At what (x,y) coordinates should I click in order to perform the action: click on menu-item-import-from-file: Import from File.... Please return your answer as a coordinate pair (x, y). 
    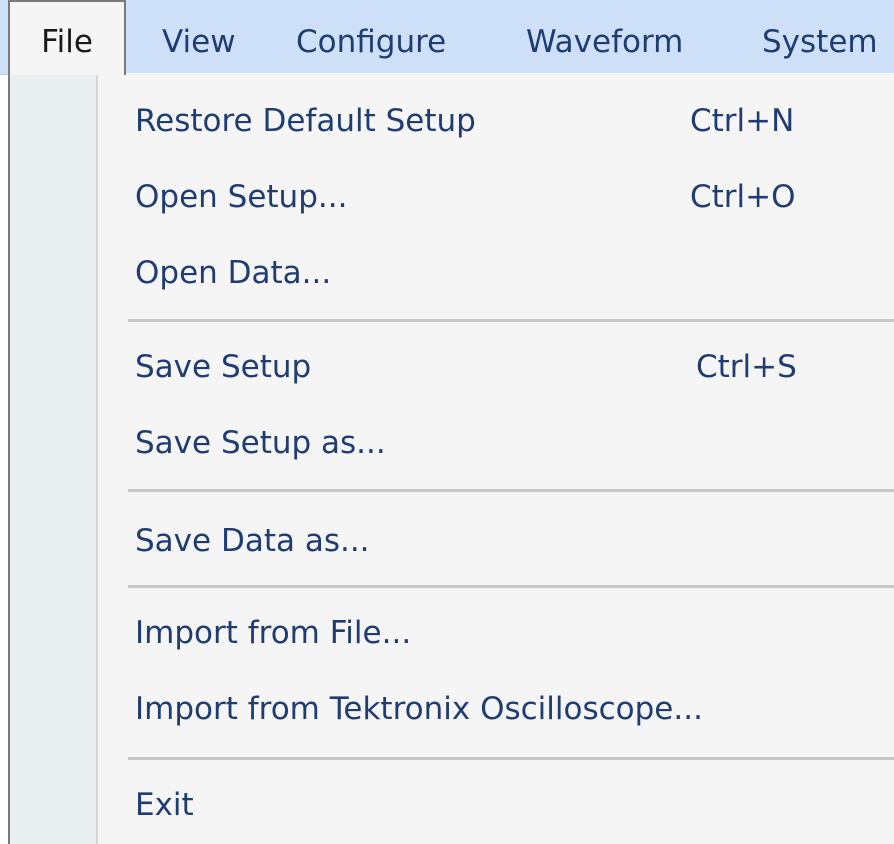
    Looking at the image, I should click on (452, 633).